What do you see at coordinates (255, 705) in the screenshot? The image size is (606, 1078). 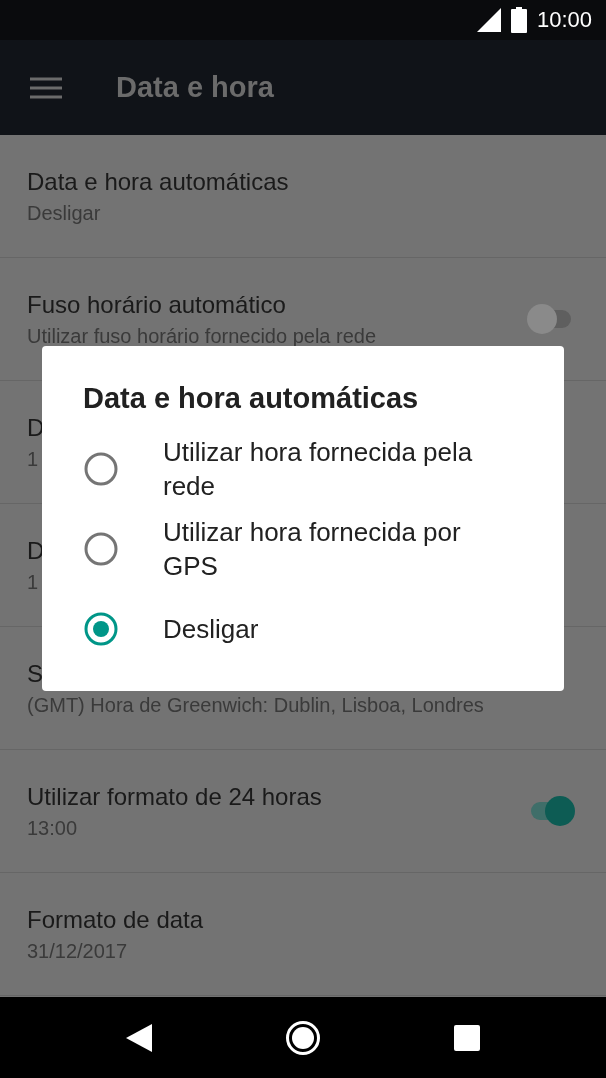 I see `setting-value: (GMT) Hora de Greenwich: Dublin, Lisboa, Londres` at bounding box center [255, 705].